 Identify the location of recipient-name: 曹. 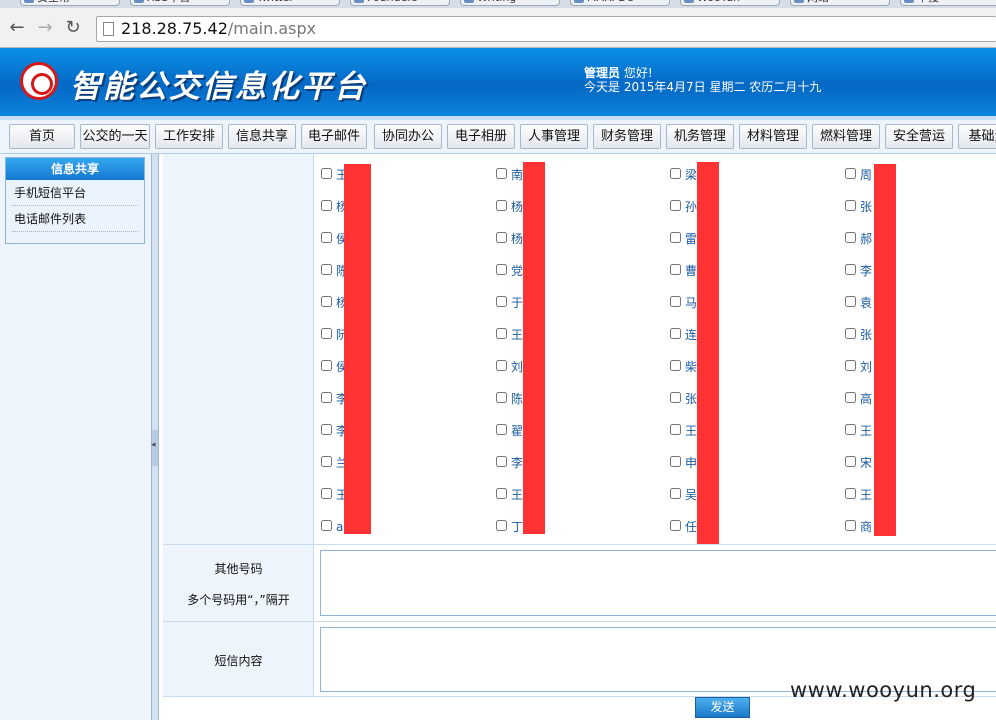
(691, 271).